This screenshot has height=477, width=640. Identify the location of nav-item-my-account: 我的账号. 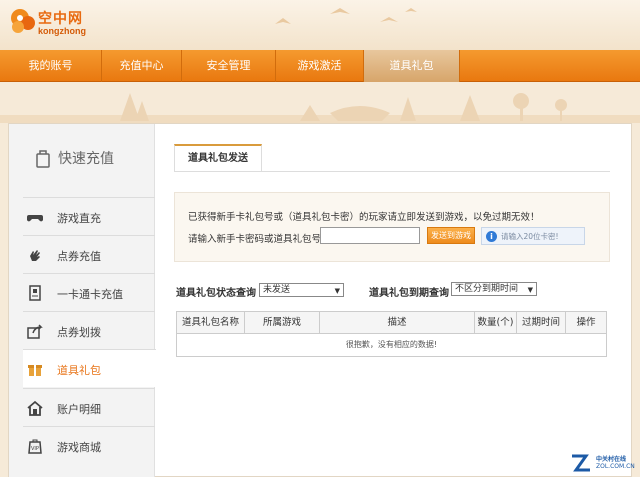
(51, 66).